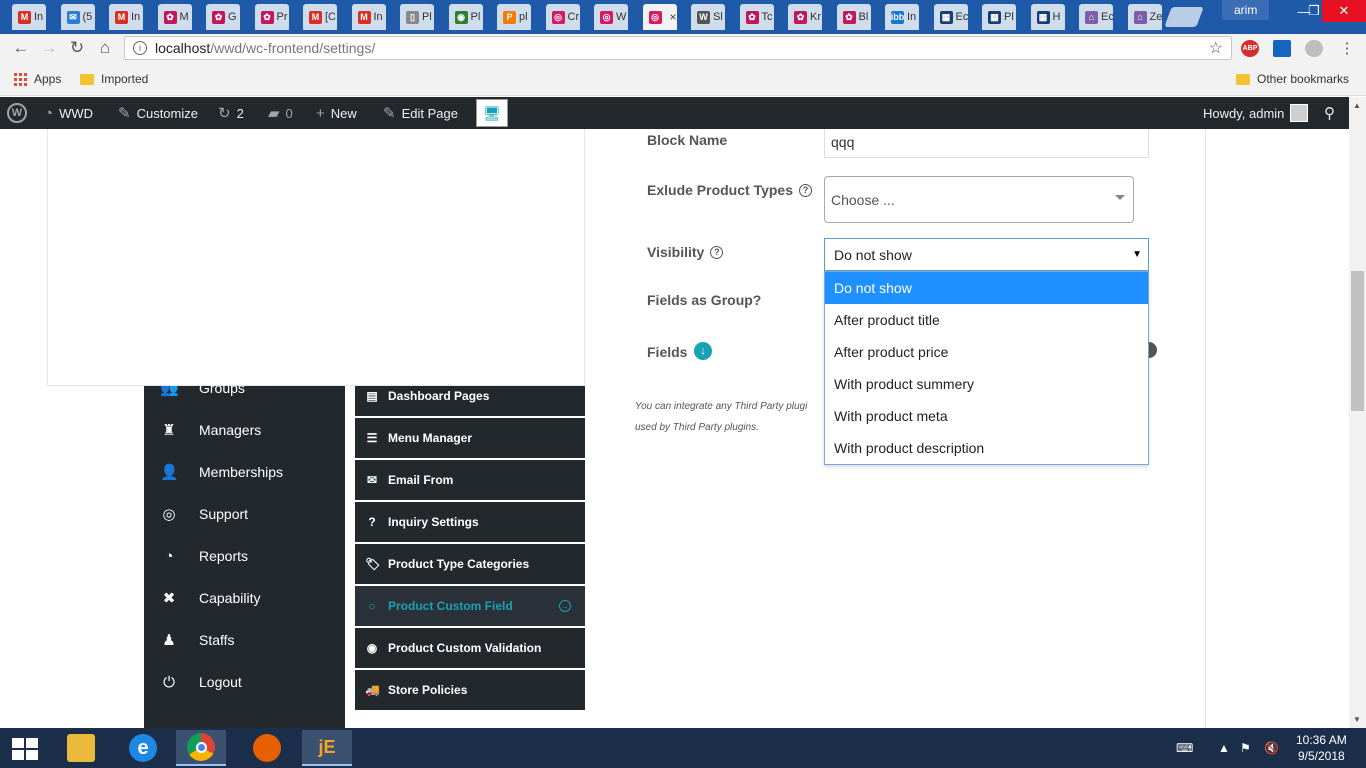 This screenshot has height=768, width=1366. I want to click on settings-tab-product-custom-validation: ◉ Product Custom Validation, so click(470, 648).